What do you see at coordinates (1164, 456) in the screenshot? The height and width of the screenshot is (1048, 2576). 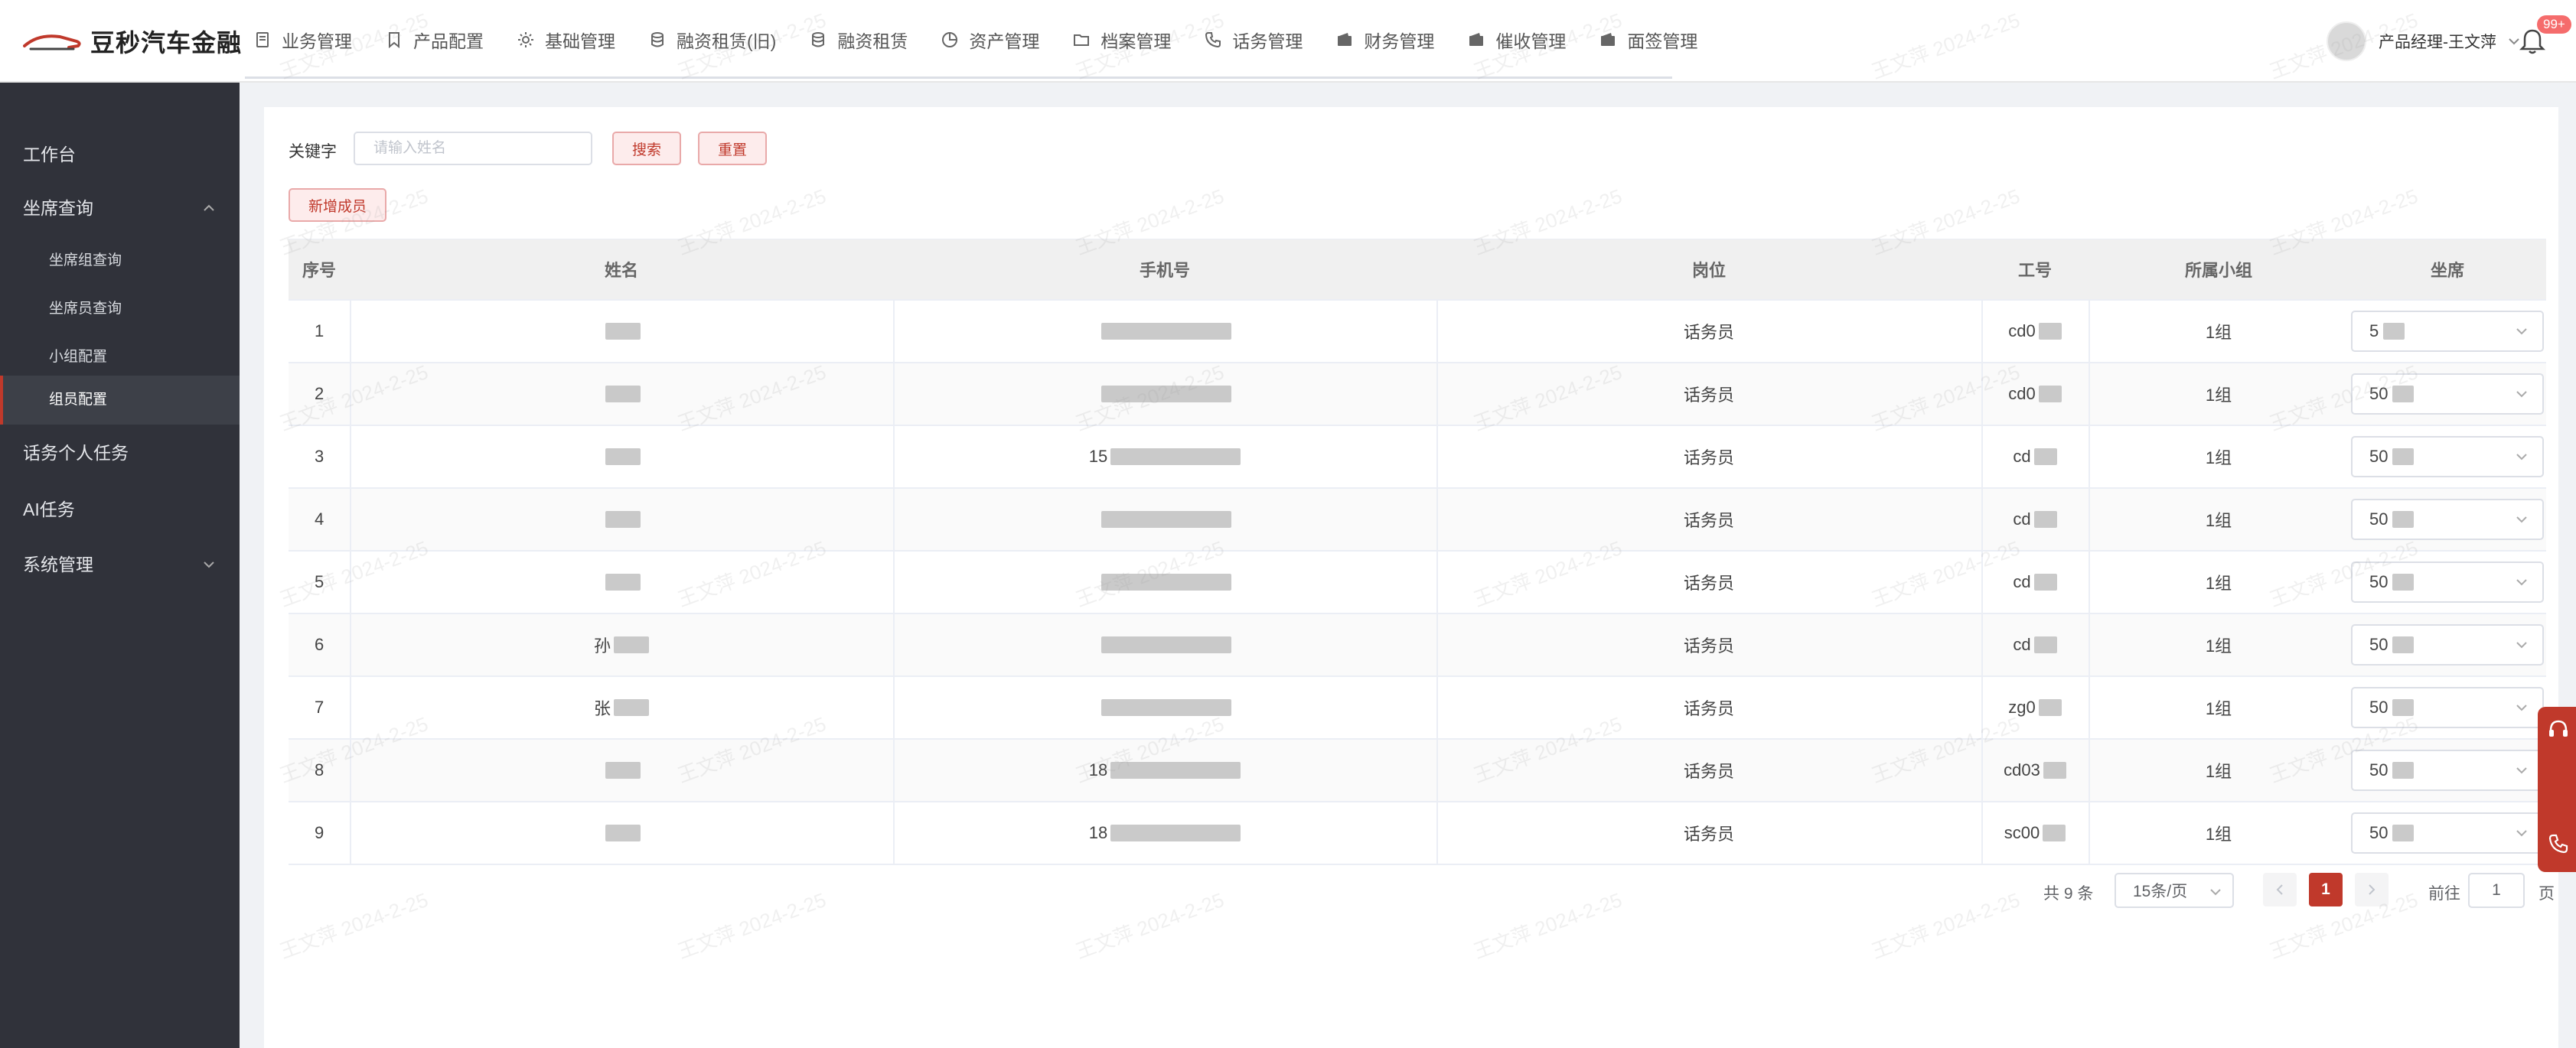 I see `cell-phone: 15` at bounding box center [1164, 456].